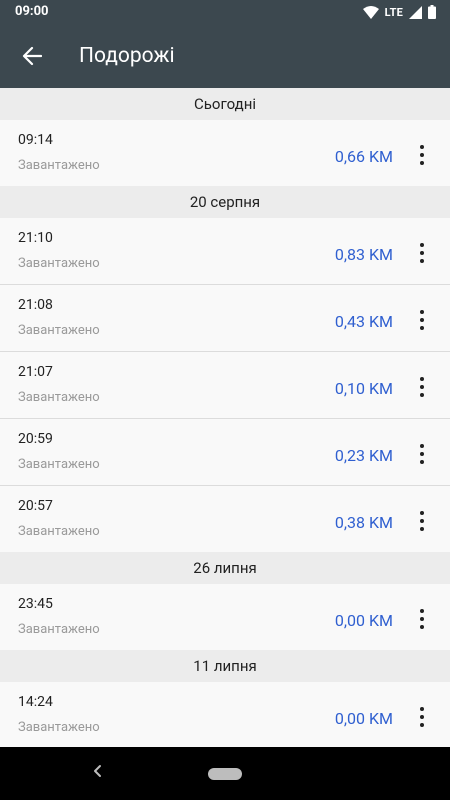 This screenshot has height=800, width=450. Describe the element at coordinates (225, 153) in the screenshot. I see `trip-row: 09:14 Завантажено 0,66 KM` at that location.